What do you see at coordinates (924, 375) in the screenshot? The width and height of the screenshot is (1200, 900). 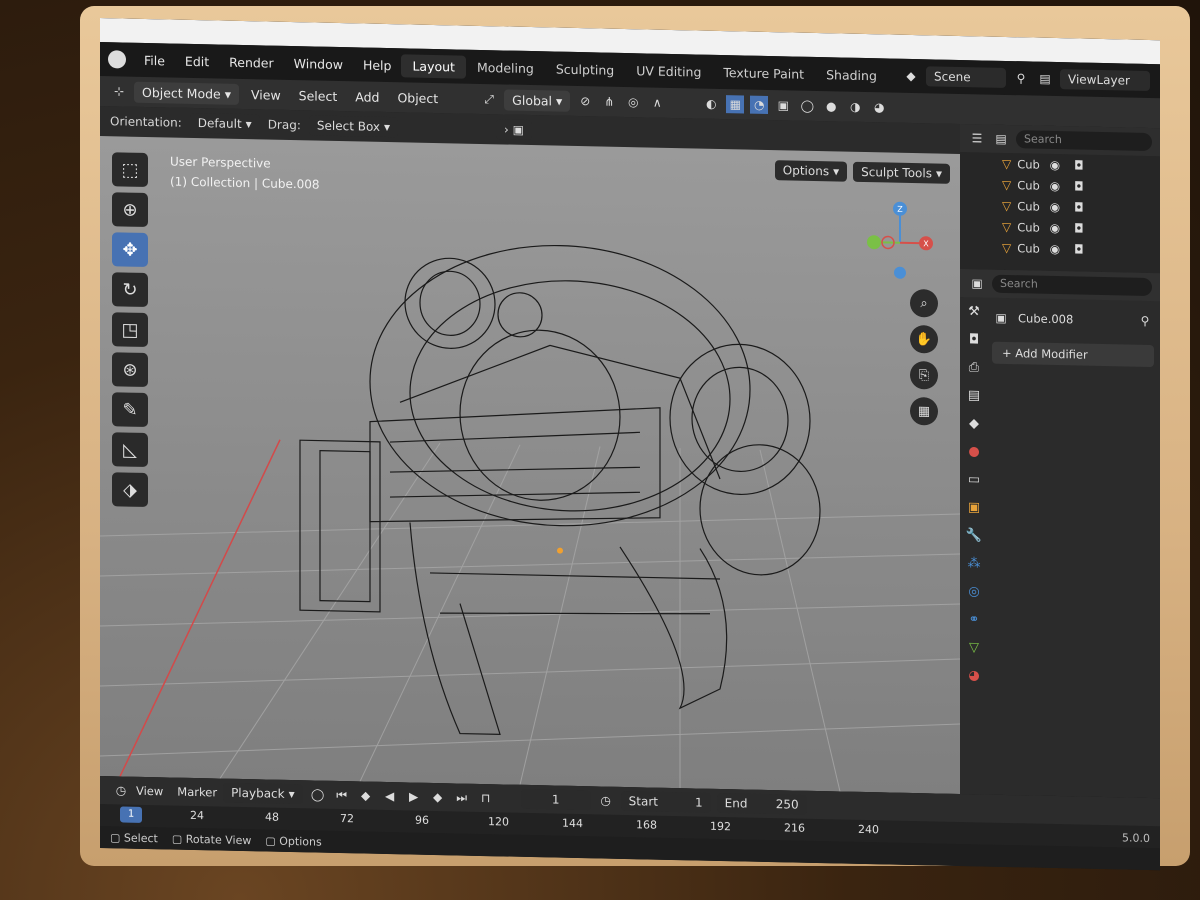 I see `camera-view-icon: ⎘` at bounding box center [924, 375].